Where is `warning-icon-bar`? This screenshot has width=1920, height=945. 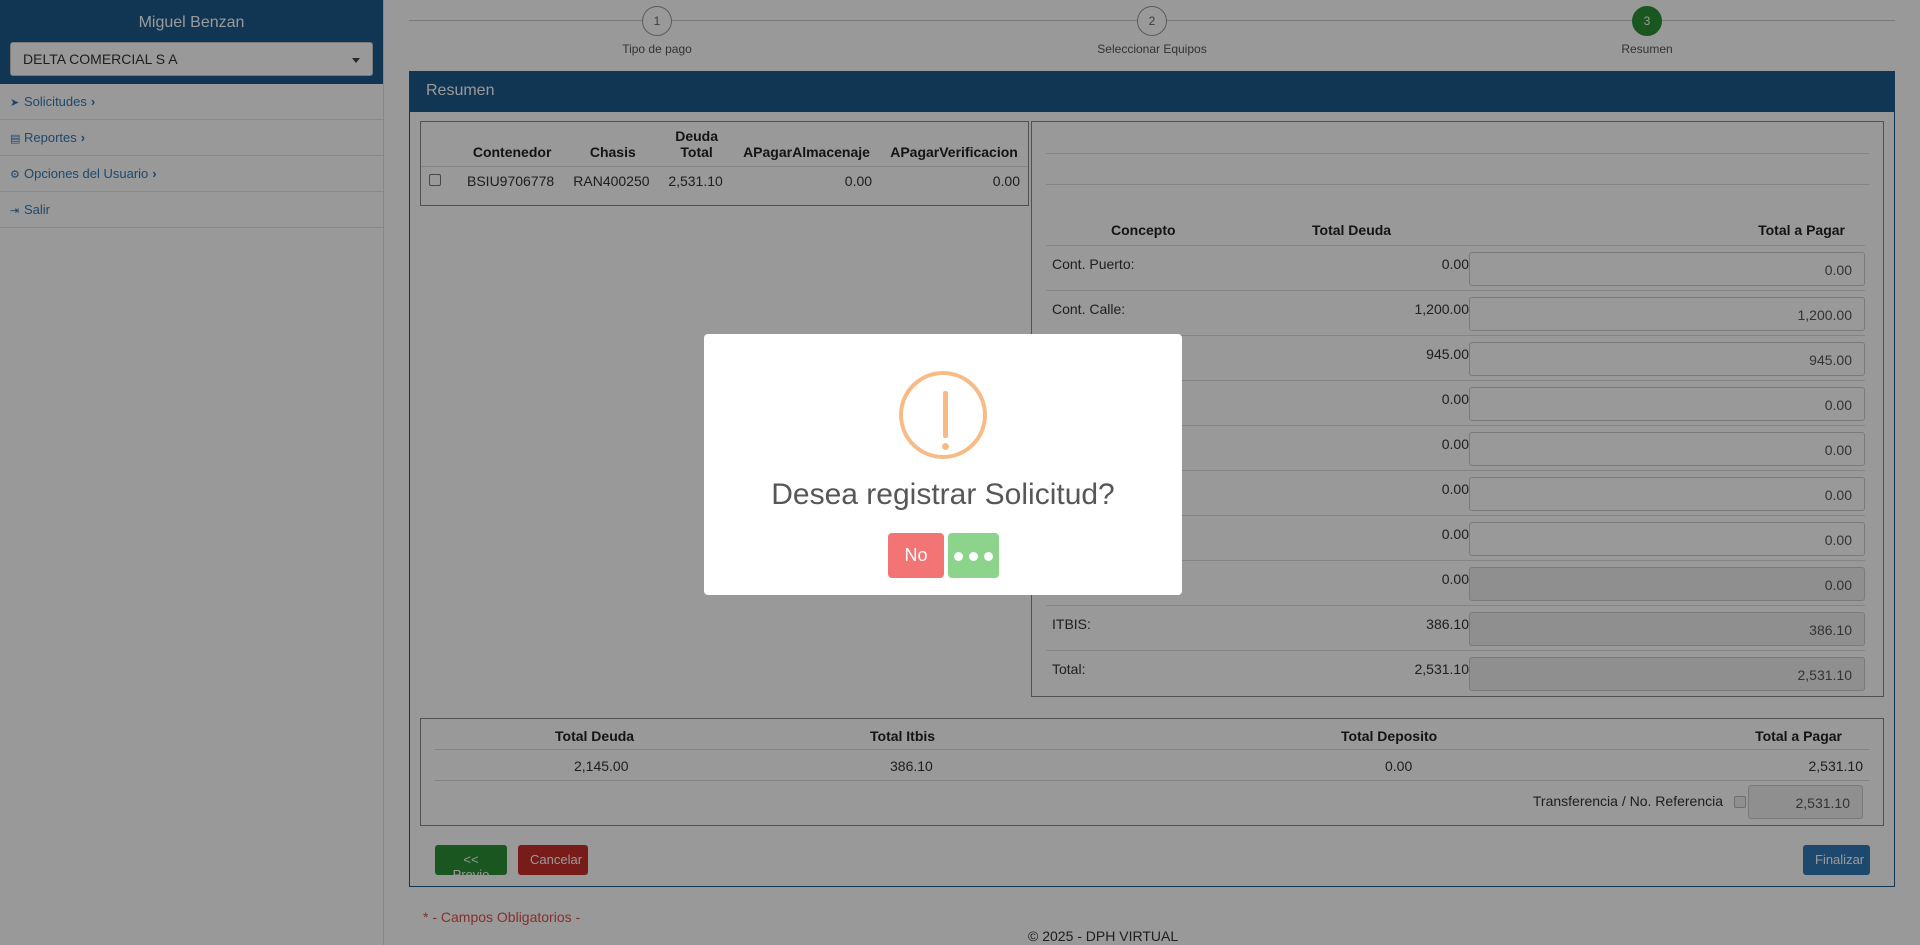 warning-icon-bar is located at coordinates (945, 414).